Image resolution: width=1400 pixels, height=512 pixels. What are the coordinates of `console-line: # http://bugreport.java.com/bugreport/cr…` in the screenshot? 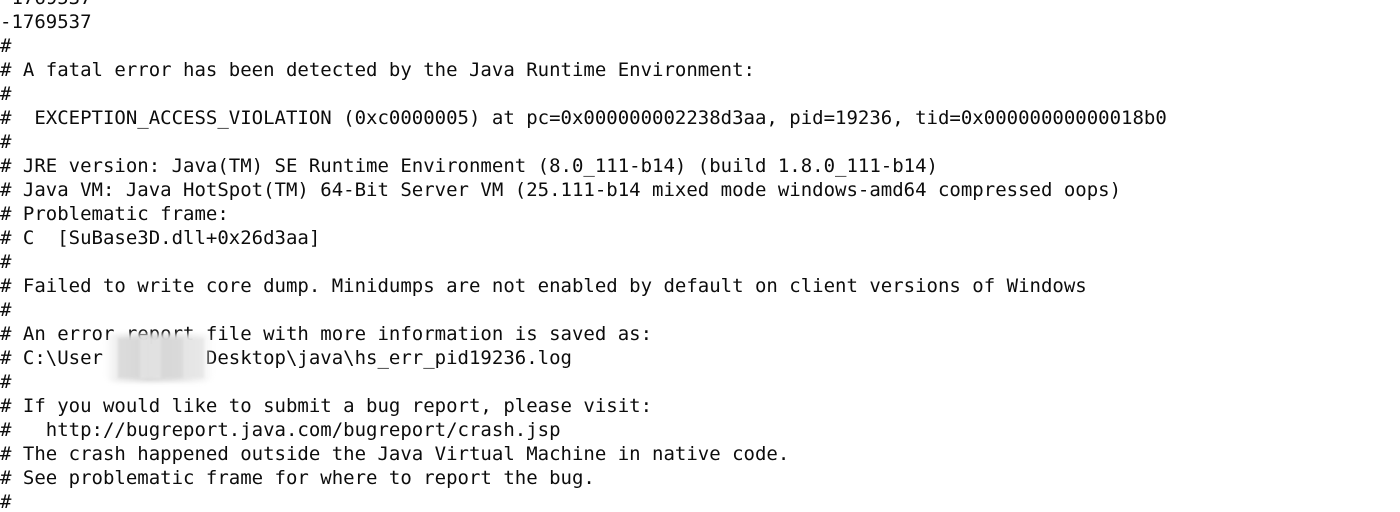 It's located at (280, 430).